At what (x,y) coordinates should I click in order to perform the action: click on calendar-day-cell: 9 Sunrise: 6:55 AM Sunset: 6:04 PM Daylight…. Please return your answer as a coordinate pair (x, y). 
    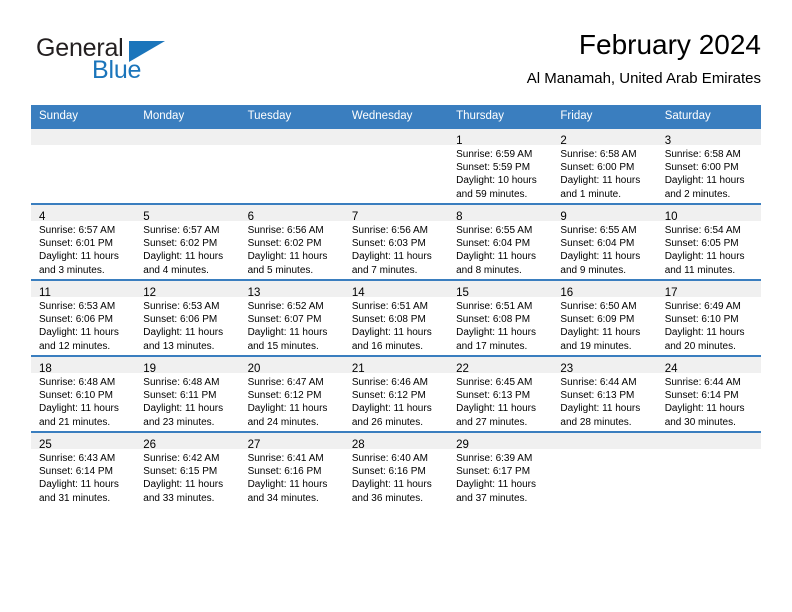
    Looking at the image, I should click on (604, 241).